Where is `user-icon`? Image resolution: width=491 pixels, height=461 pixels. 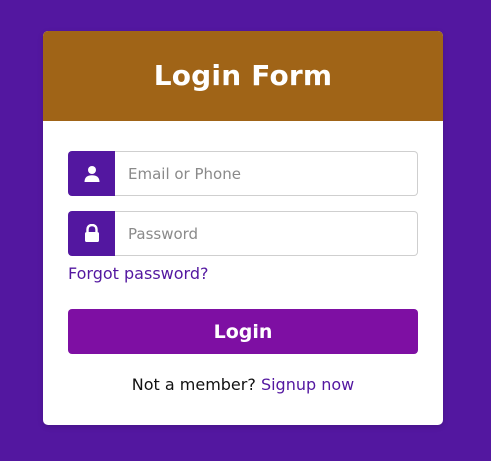
user-icon is located at coordinates (91, 173).